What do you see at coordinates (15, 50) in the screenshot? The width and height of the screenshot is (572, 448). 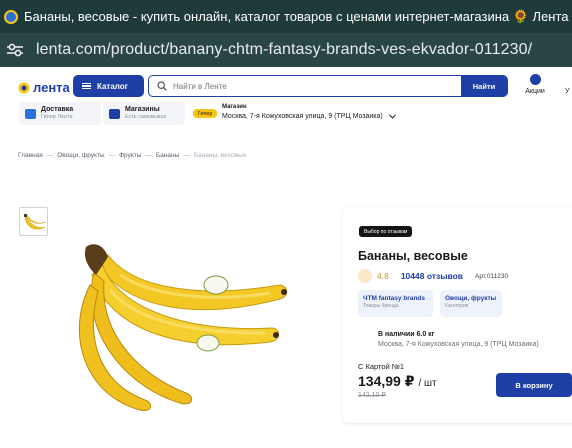 I see `site-settings-icon` at bounding box center [15, 50].